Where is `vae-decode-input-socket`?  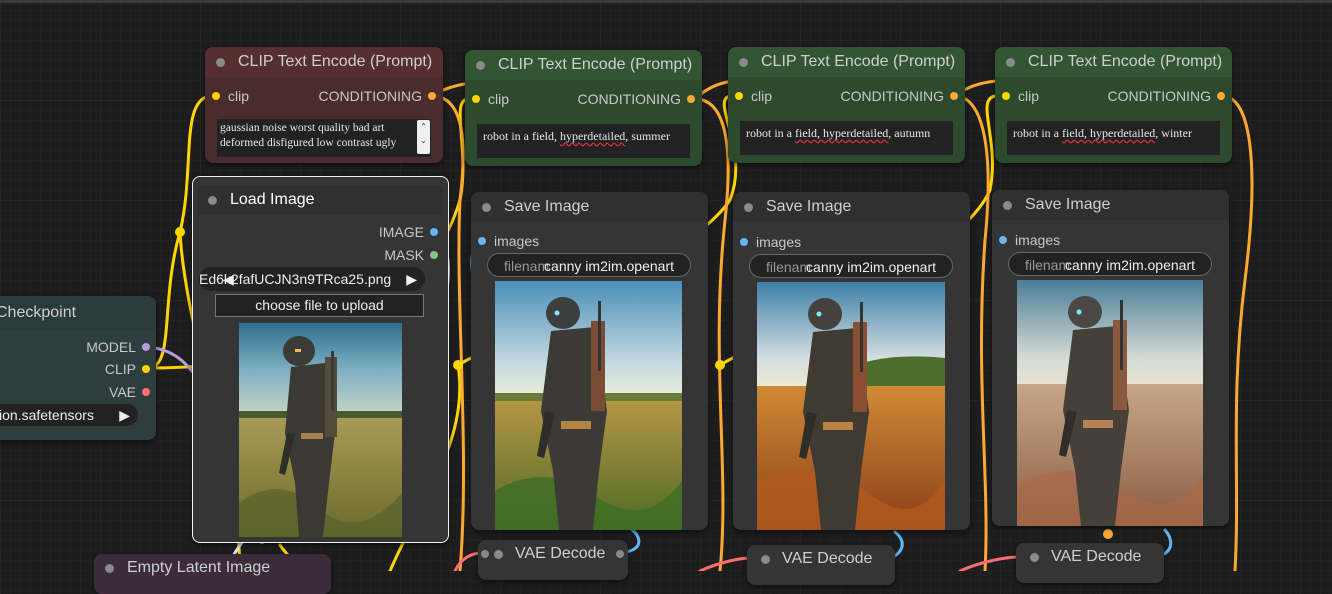 vae-decode-input-socket is located at coordinates (485, 554).